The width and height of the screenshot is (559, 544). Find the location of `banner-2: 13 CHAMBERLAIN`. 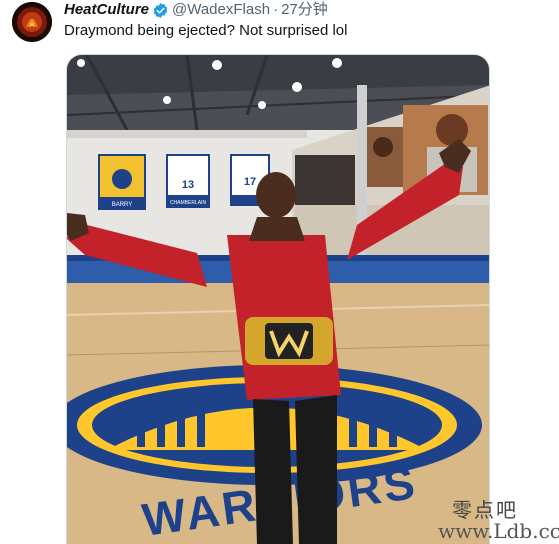

banner-2: 13 CHAMBERLAIN is located at coordinates (188, 181).